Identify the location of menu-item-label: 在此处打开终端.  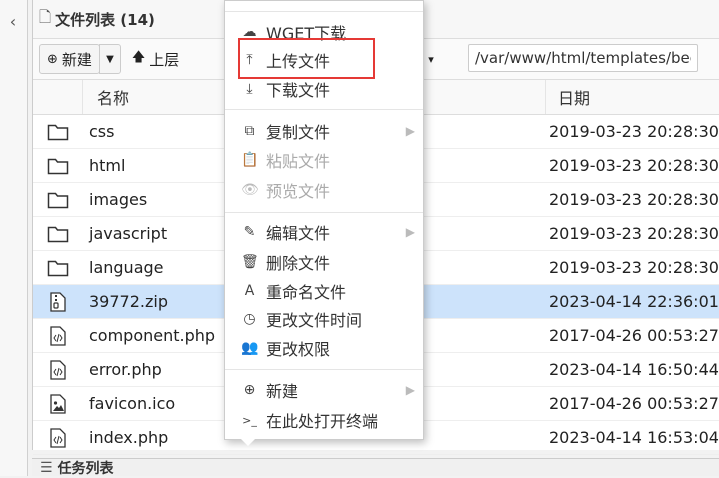
(322, 421).